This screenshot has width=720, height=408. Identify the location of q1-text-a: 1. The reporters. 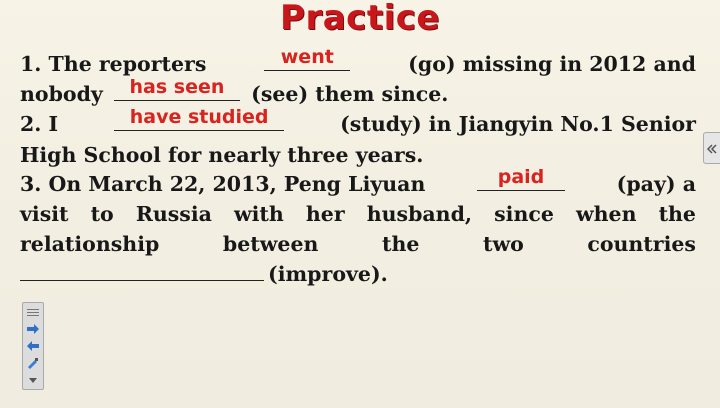
(113, 64).